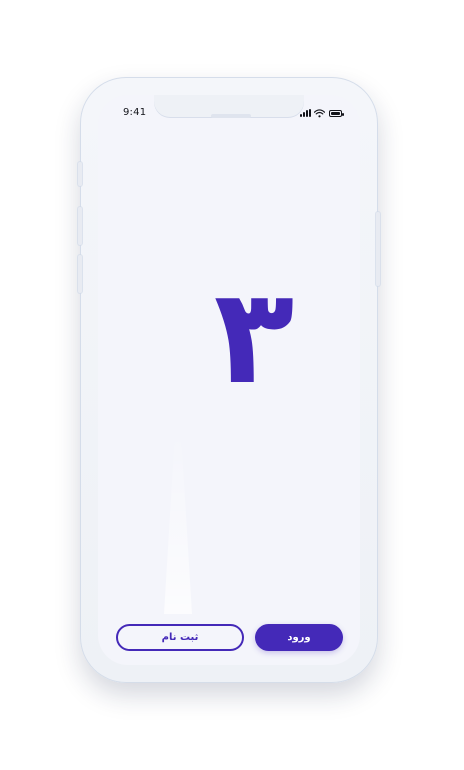 The image size is (464, 770). I want to click on speaker-grill, so click(231, 116).